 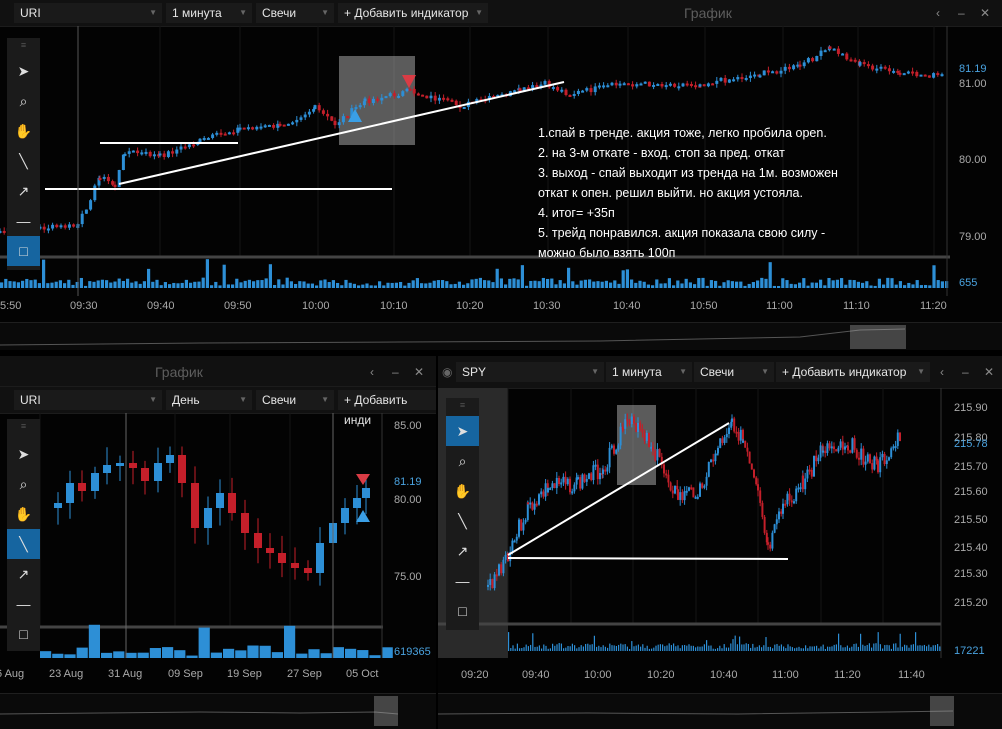 I want to click on interval-selector: День ▼, so click(x=209, y=400).